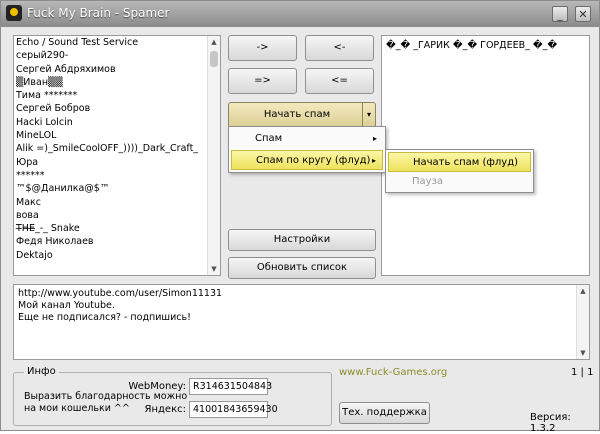 The width and height of the screenshot is (600, 434). Describe the element at coordinates (117, 255) in the screenshot. I see `contact-item: Dektajo` at that location.